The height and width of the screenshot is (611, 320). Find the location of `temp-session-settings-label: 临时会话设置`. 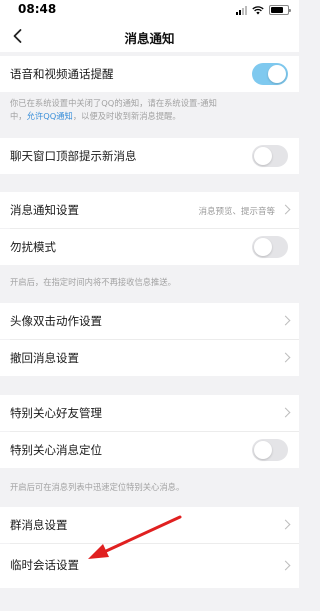

temp-session-settings-label: 临时会话设置 is located at coordinates (44, 565).